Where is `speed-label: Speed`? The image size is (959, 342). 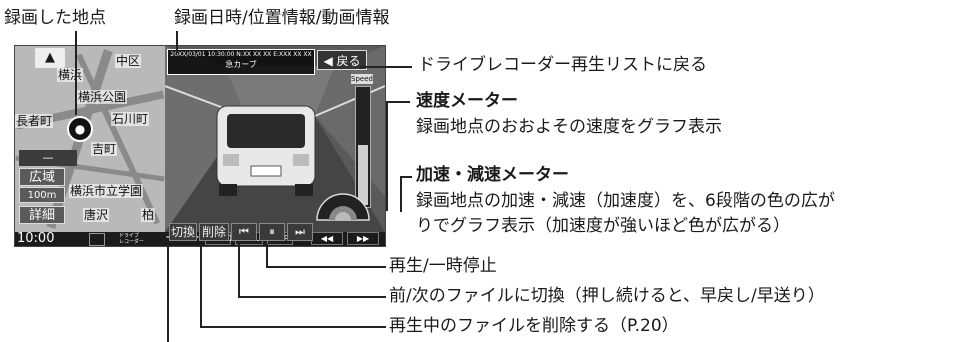
speed-label: Speed is located at coordinates (362, 79).